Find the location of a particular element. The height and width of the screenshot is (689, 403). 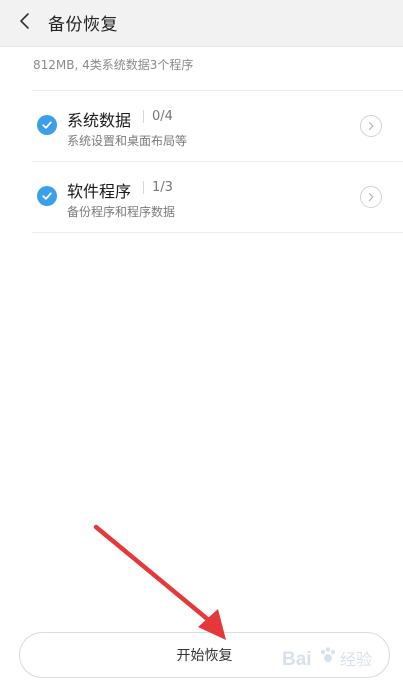

page-title: 备份恢复 is located at coordinates (83, 25).